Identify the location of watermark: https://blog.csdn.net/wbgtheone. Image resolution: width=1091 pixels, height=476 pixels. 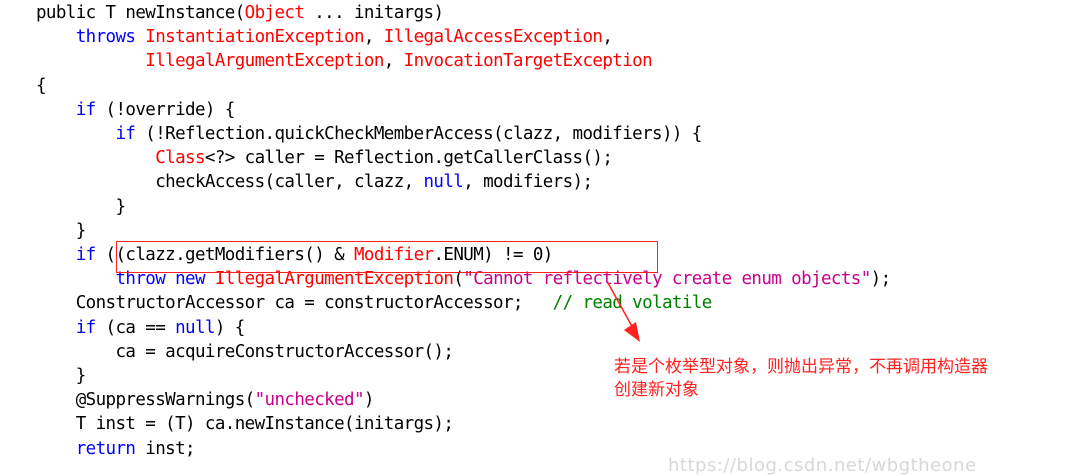
(822, 465).